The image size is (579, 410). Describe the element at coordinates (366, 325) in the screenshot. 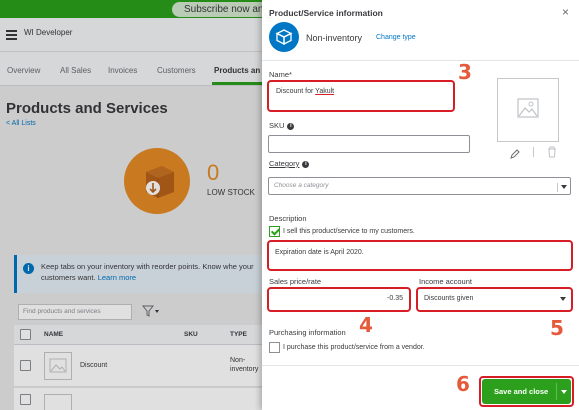

I see `step-badge-4: 4` at that location.